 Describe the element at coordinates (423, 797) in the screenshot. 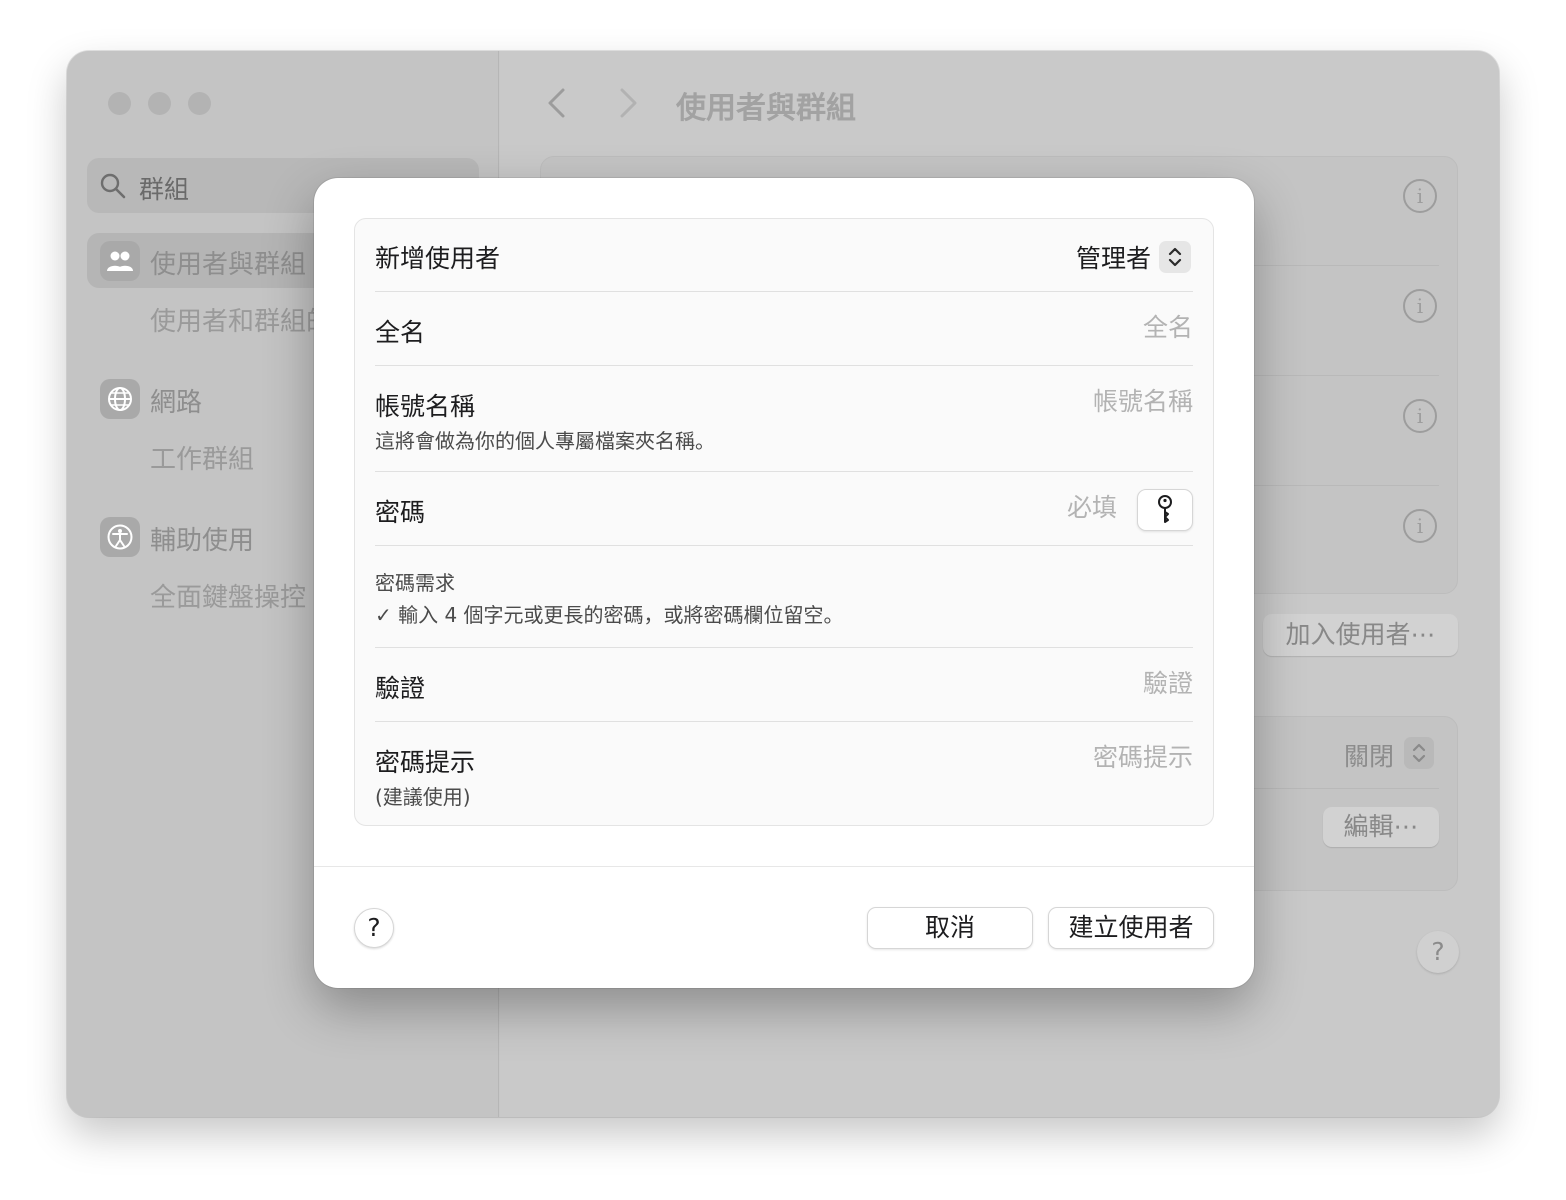

I see `password-hint-note: (建議使用)` at that location.